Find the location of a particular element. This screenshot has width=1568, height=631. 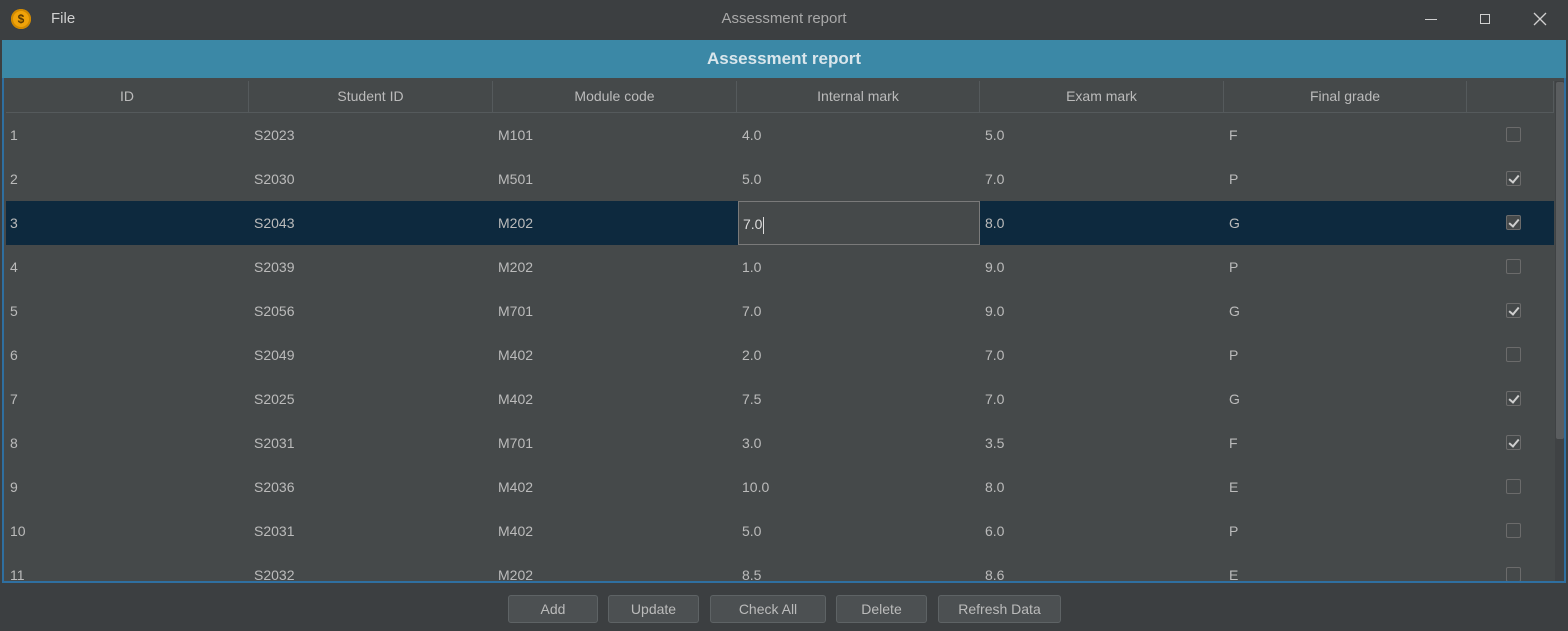

maximize-button is located at coordinates (1485, 19).